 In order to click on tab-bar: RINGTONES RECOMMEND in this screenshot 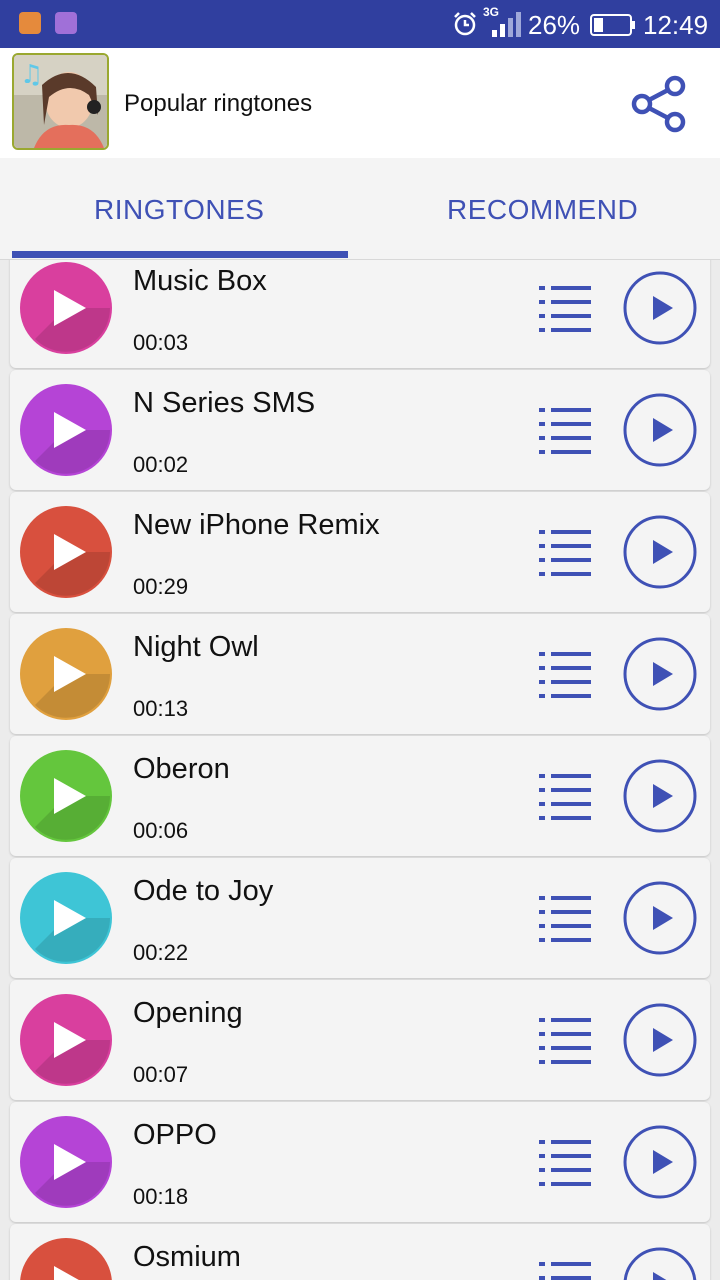, I will do `click(360, 209)`.